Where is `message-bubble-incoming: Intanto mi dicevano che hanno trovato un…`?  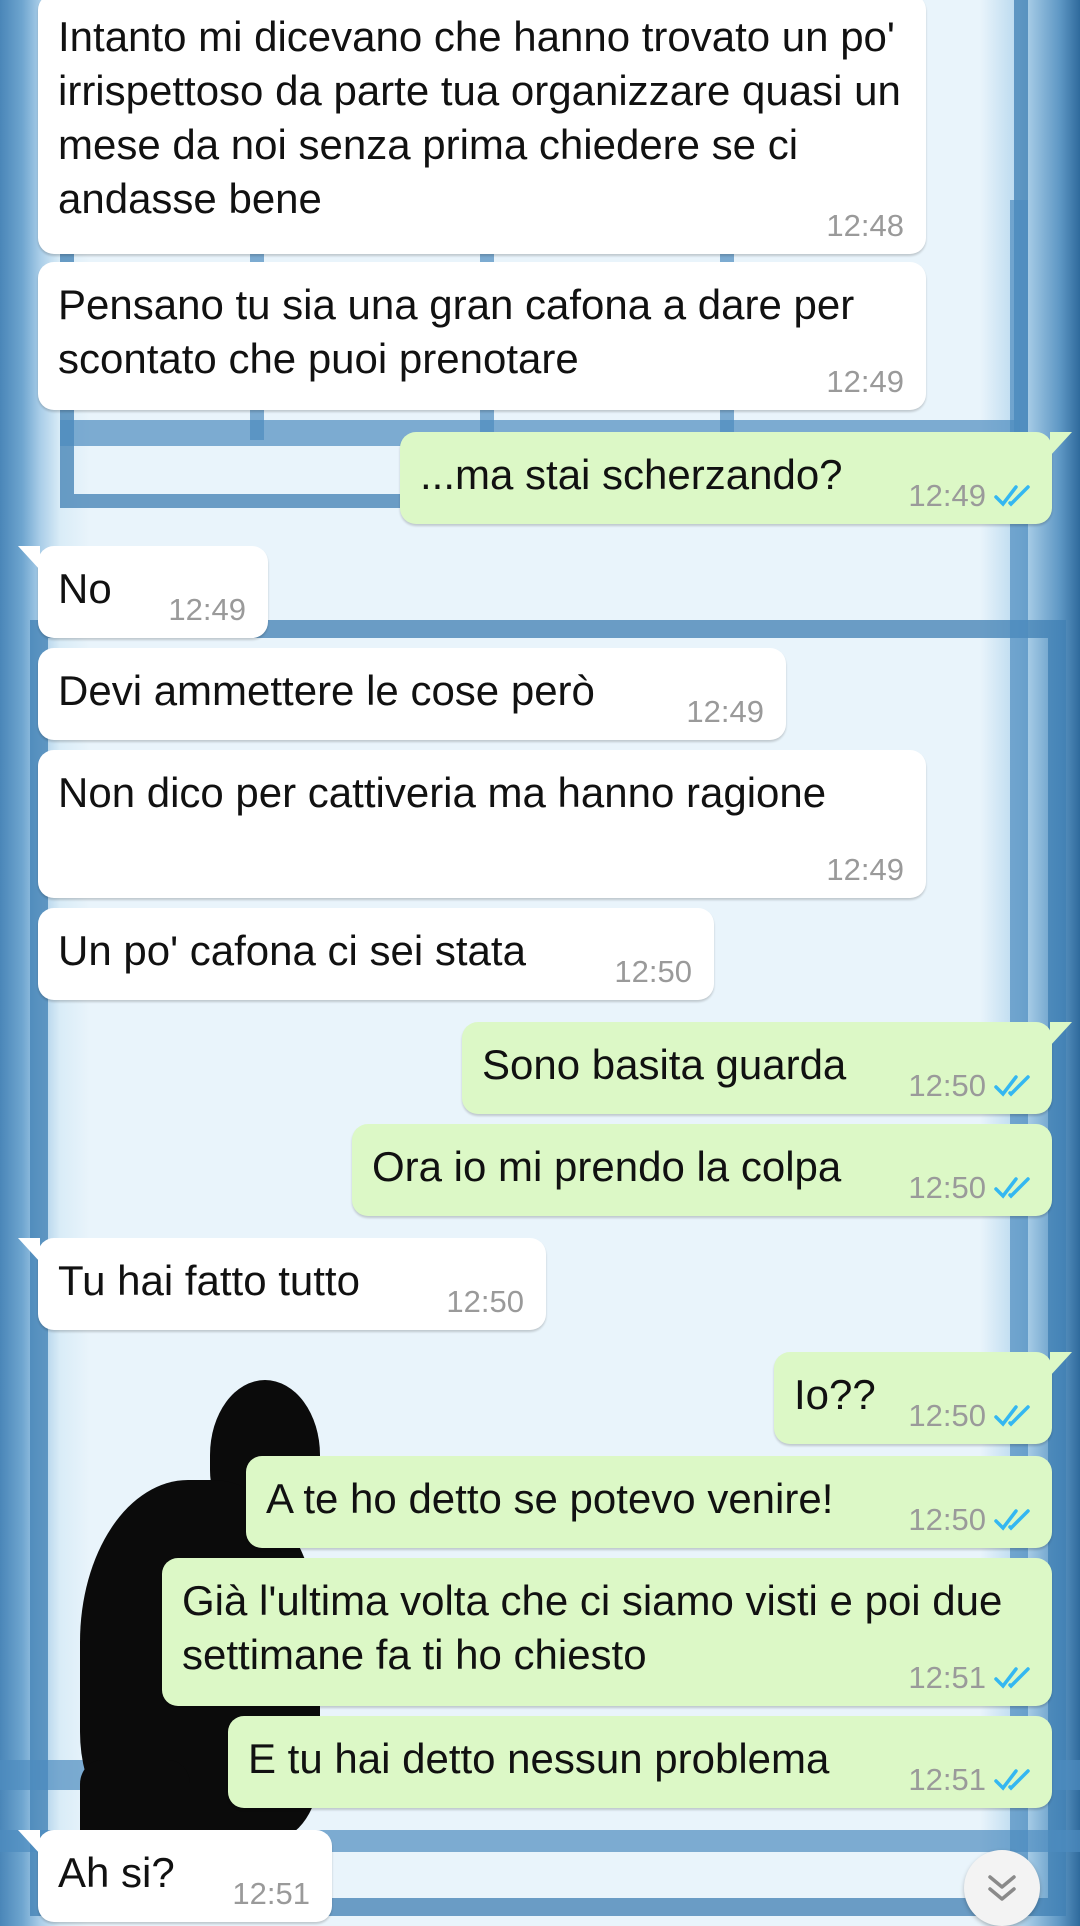 message-bubble-incoming: Intanto mi dicevano che hanno trovato un… is located at coordinates (482, 127).